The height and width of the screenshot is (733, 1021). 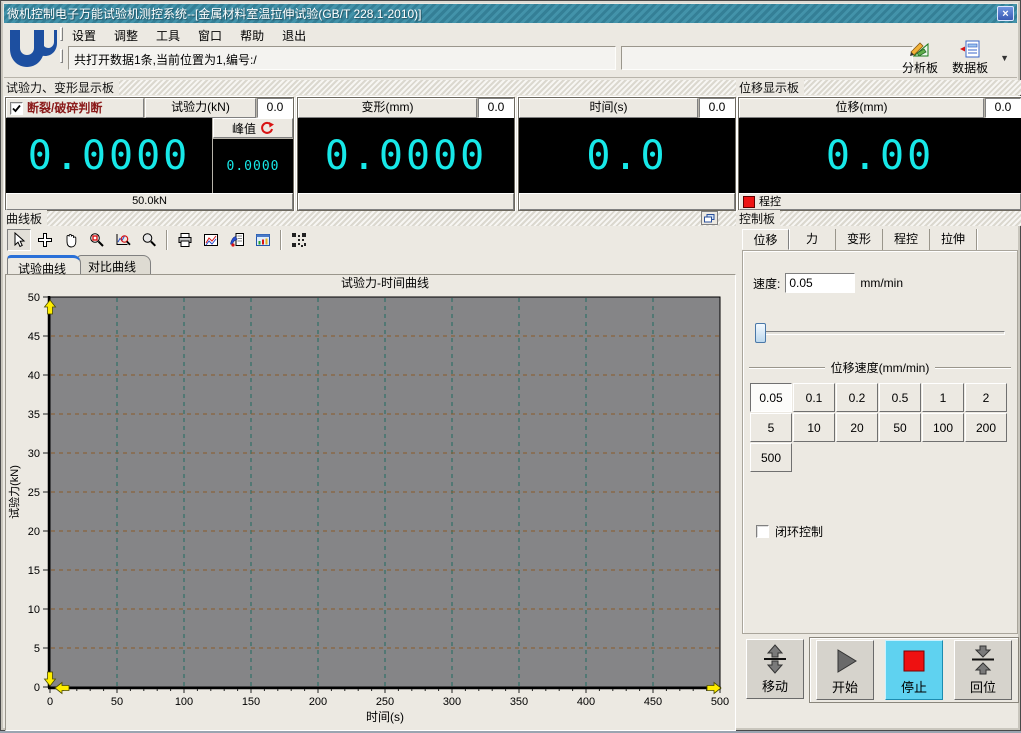 What do you see at coordinates (34, 337) in the screenshot?
I see `y-tick-label: 45` at bounding box center [34, 337].